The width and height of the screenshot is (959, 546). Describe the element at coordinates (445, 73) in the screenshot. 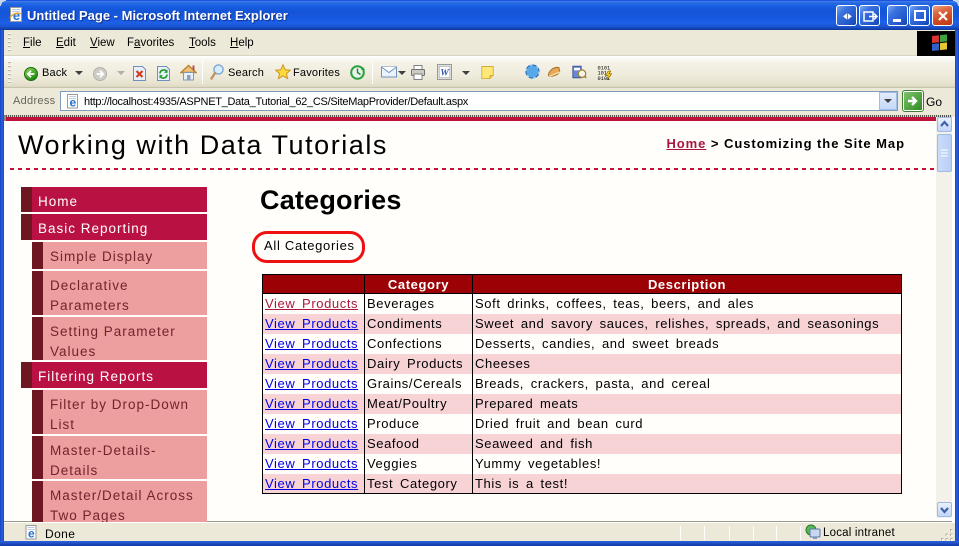

I see `svg-text: W` at that location.